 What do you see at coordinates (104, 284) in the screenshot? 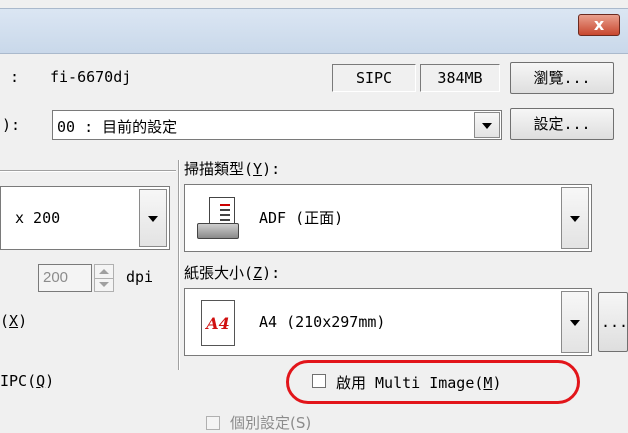
I see `spin-down-icon` at bounding box center [104, 284].